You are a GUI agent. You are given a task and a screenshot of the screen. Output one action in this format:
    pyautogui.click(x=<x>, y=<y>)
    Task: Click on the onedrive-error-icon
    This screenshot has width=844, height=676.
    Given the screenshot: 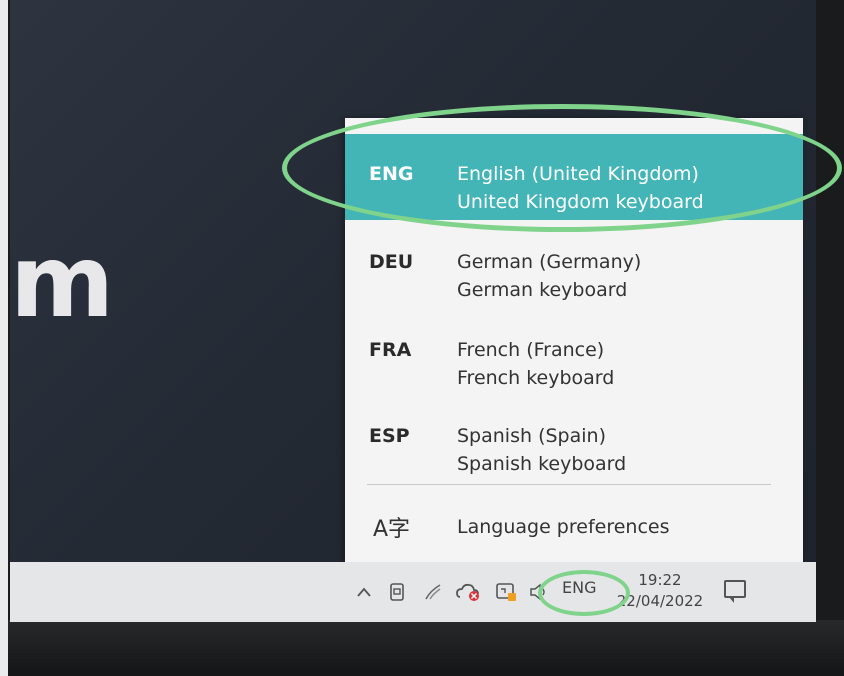 What is the action you would take?
    pyautogui.click(x=469, y=592)
    